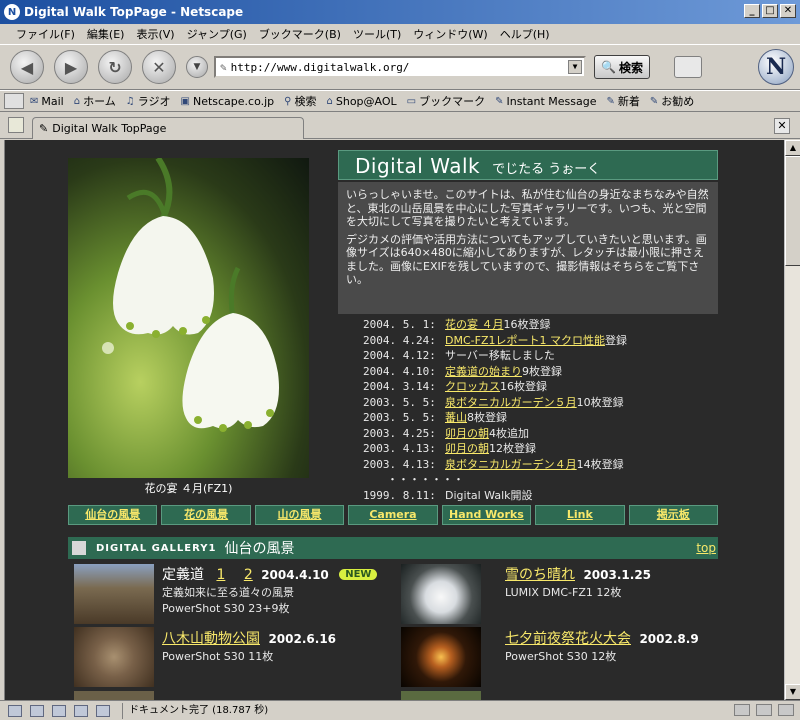  I want to click on news-item: 2004. 5. 1: 花の宴 ４月 16枚登録, so click(457, 325).